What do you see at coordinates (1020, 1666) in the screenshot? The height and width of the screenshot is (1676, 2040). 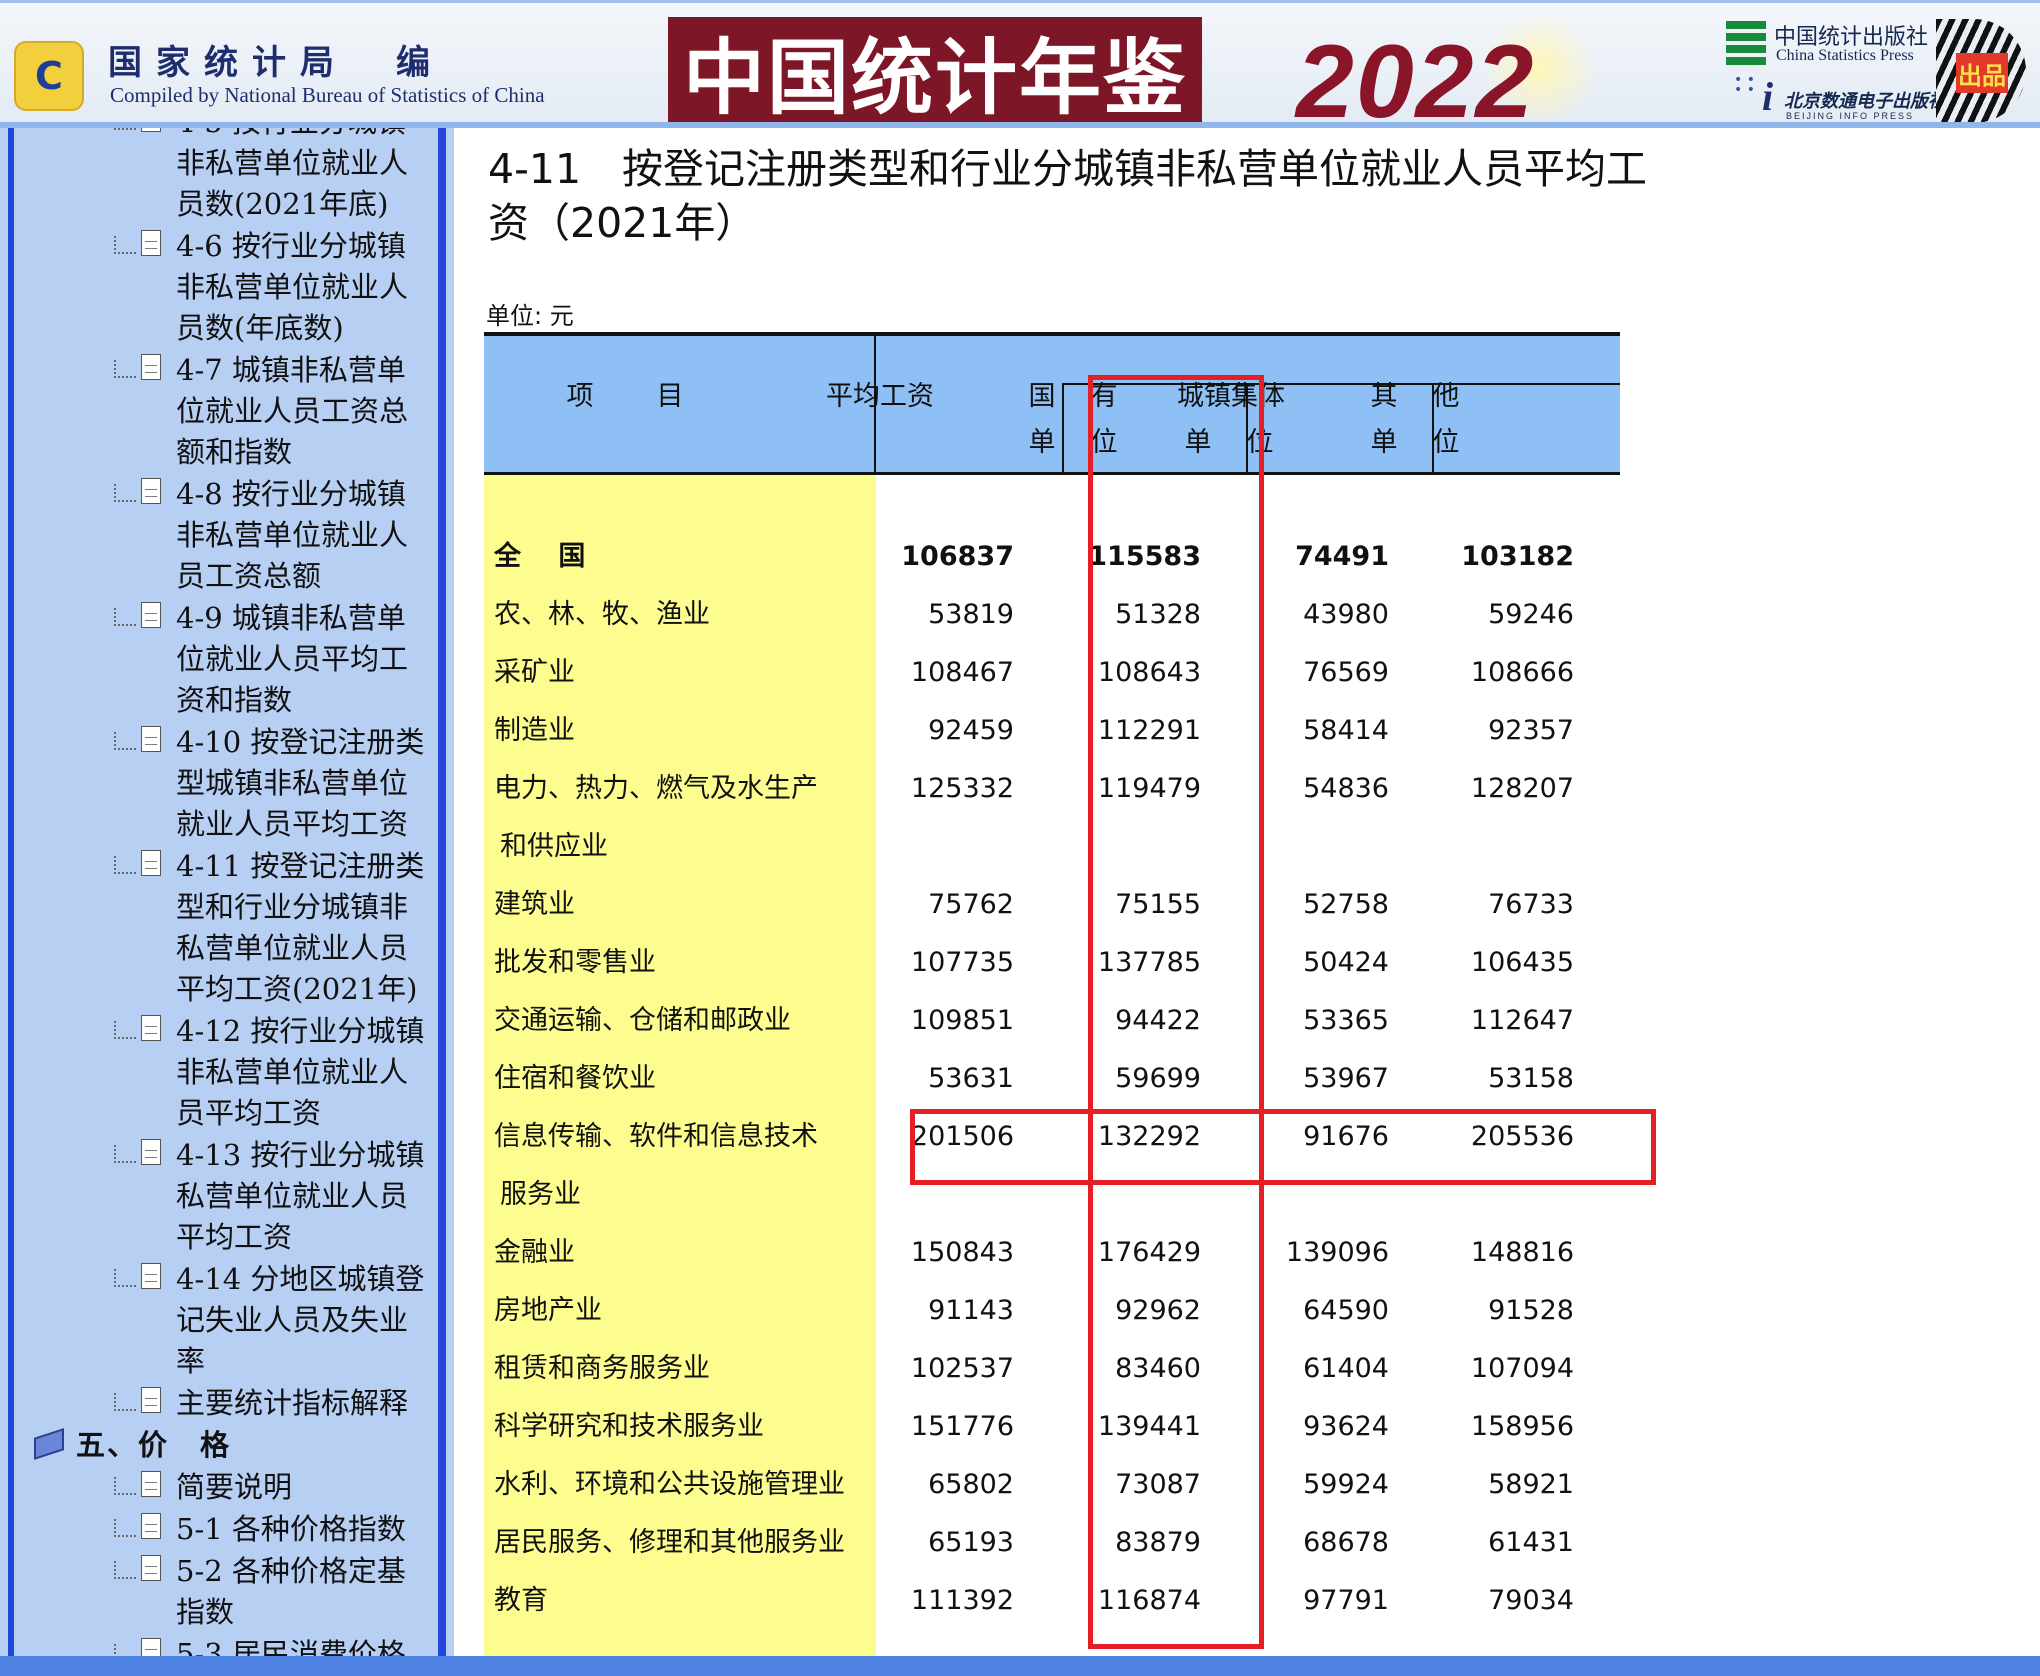 I see `bottom-bar` at bounding box center [1020, 1666].